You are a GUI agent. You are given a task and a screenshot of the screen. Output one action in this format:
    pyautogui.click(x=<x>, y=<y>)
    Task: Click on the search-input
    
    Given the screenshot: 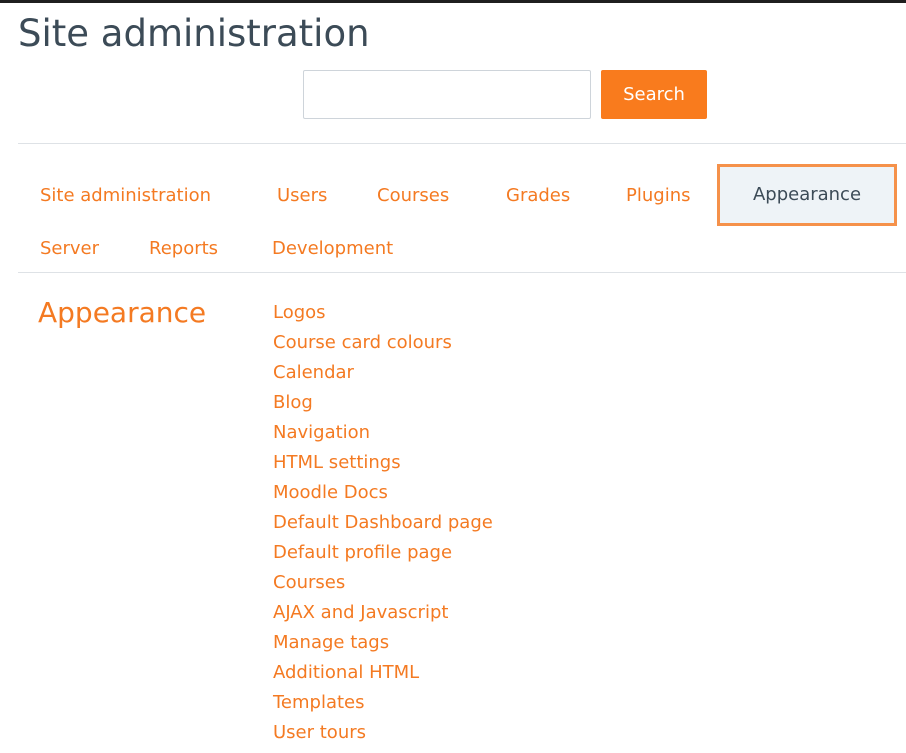 What is the action you would take?
    pyautogui.click(x=447, y=94)
    